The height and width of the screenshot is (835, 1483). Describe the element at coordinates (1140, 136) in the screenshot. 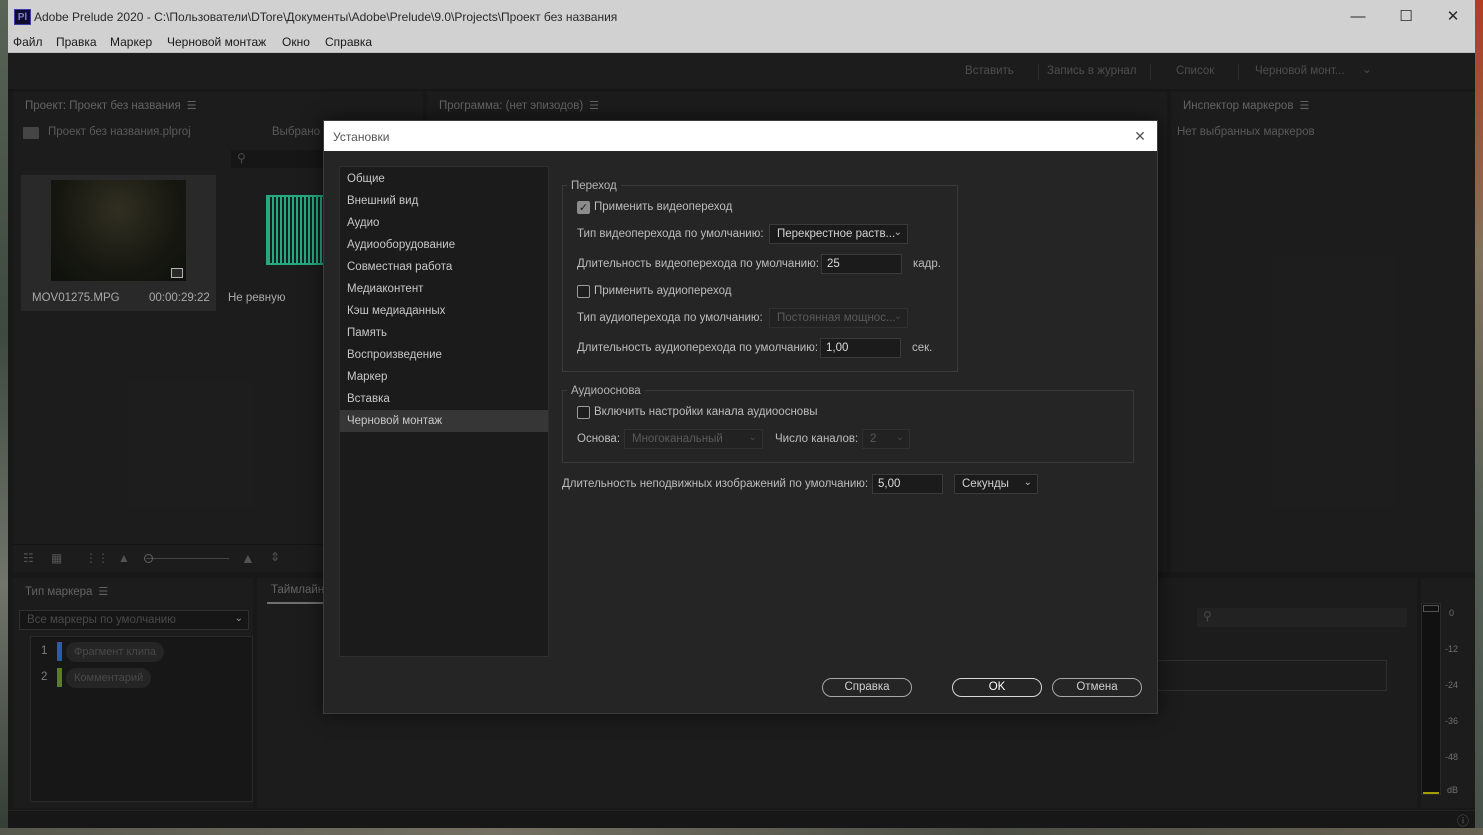

I see `close-icon: ✕` at that location.